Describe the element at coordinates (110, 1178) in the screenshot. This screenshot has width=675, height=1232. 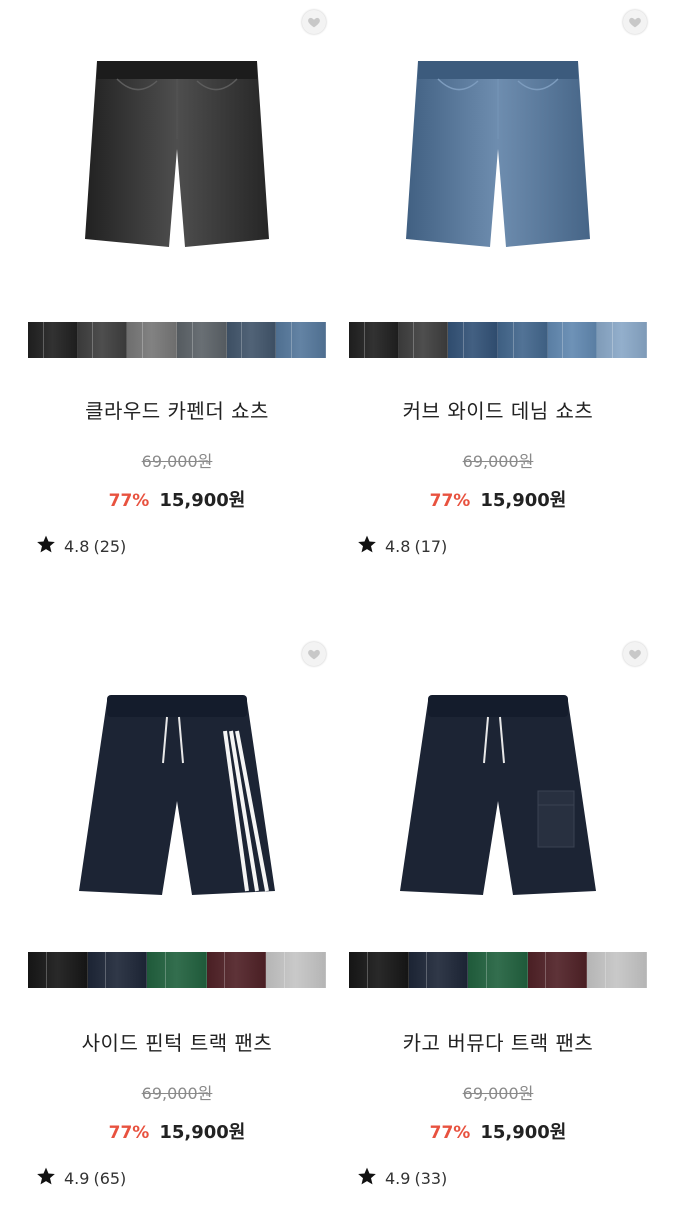
I see `review-count: (65)` at that location.